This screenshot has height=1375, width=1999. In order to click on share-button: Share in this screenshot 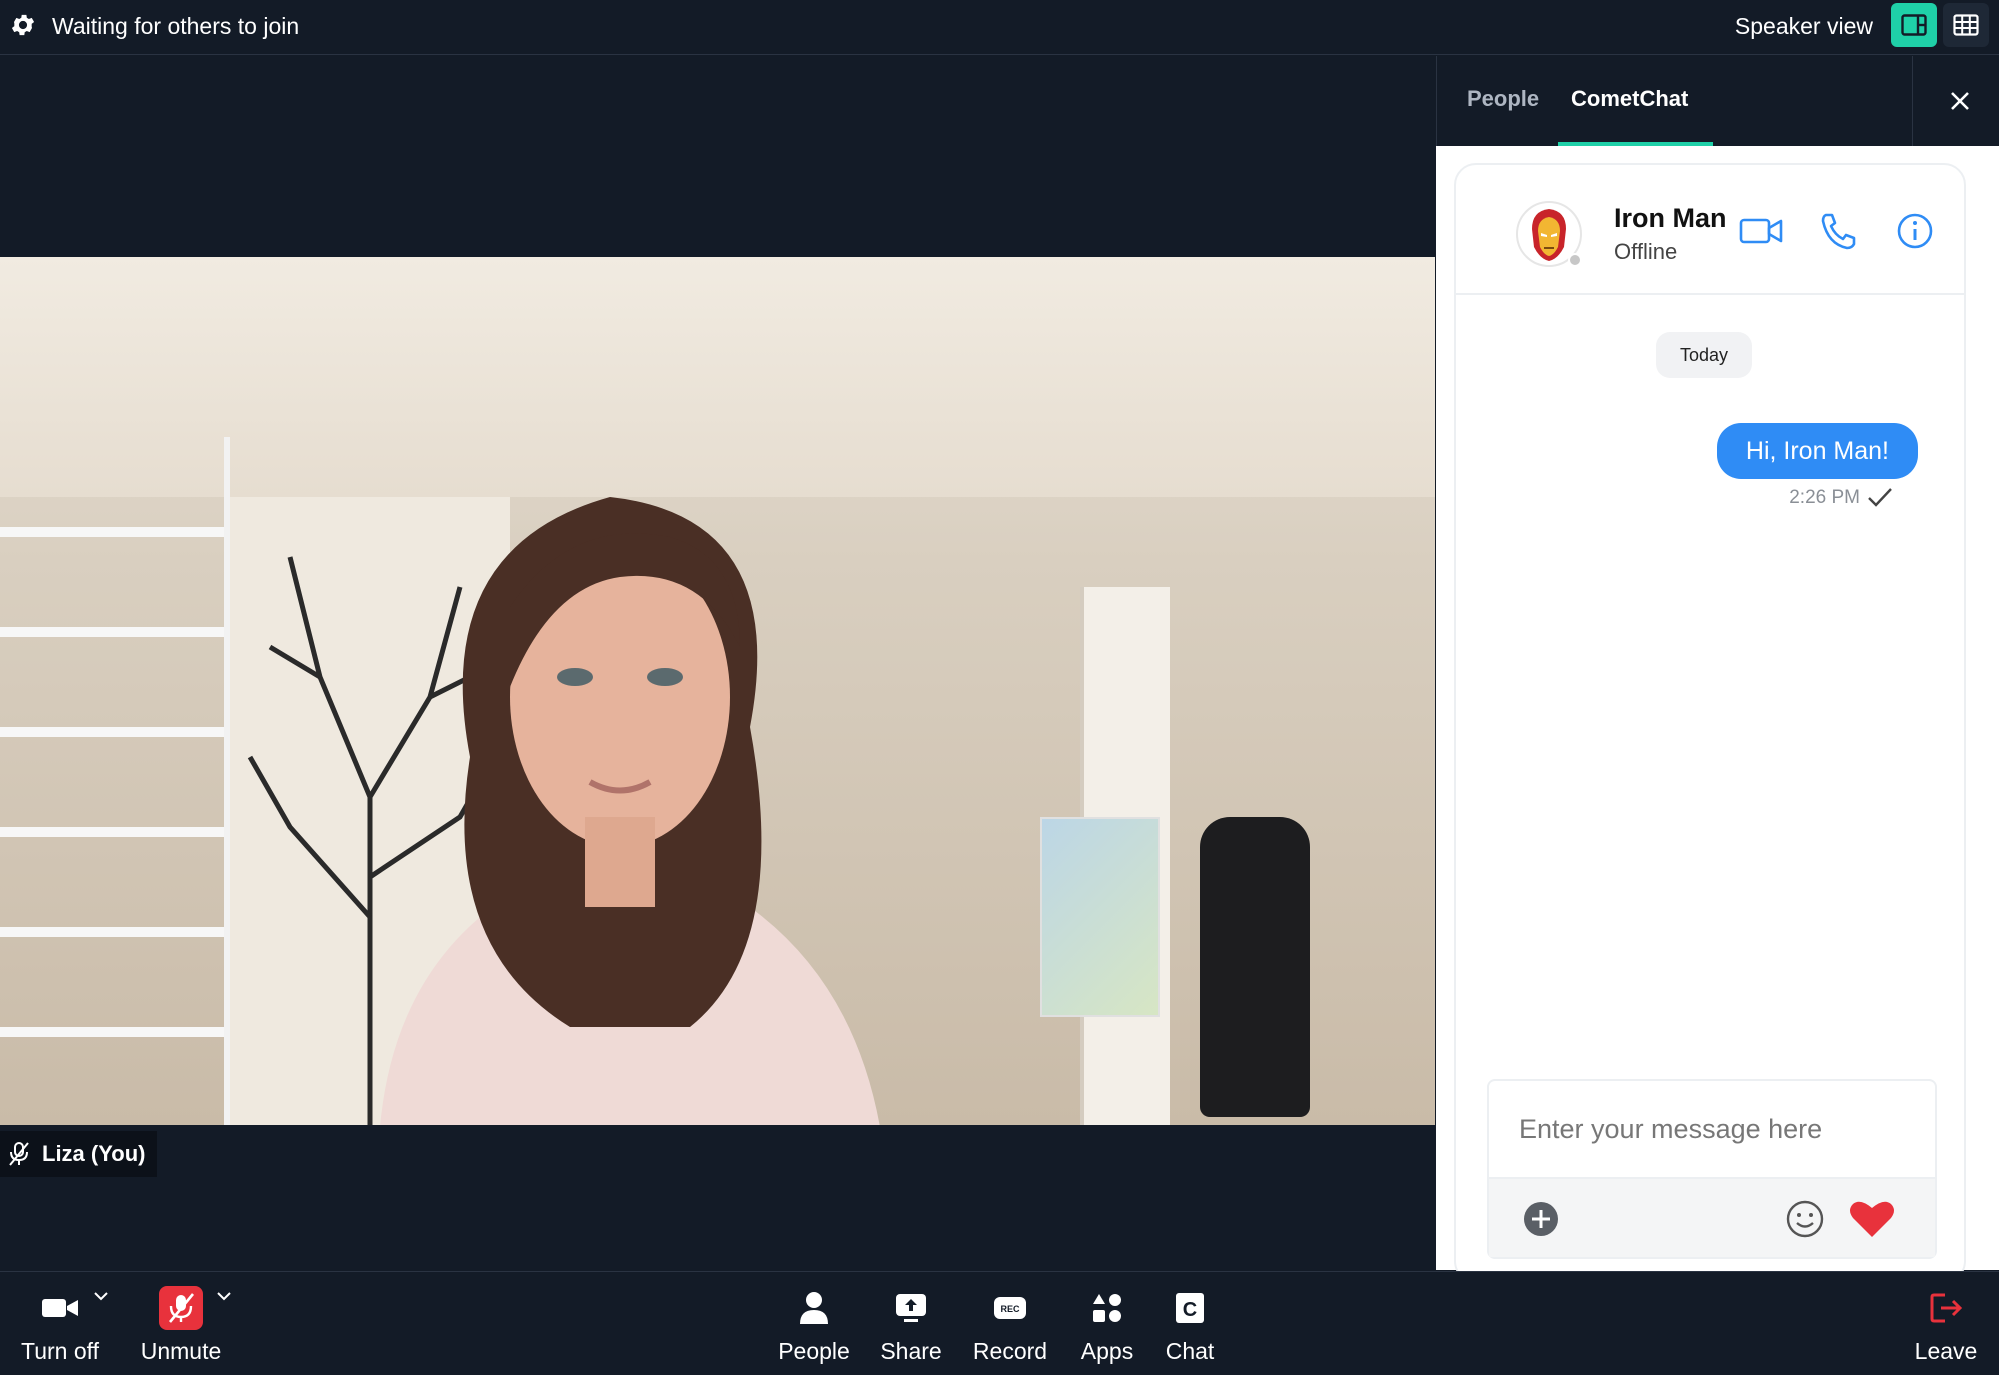, I will do `click(911, 1325)`.